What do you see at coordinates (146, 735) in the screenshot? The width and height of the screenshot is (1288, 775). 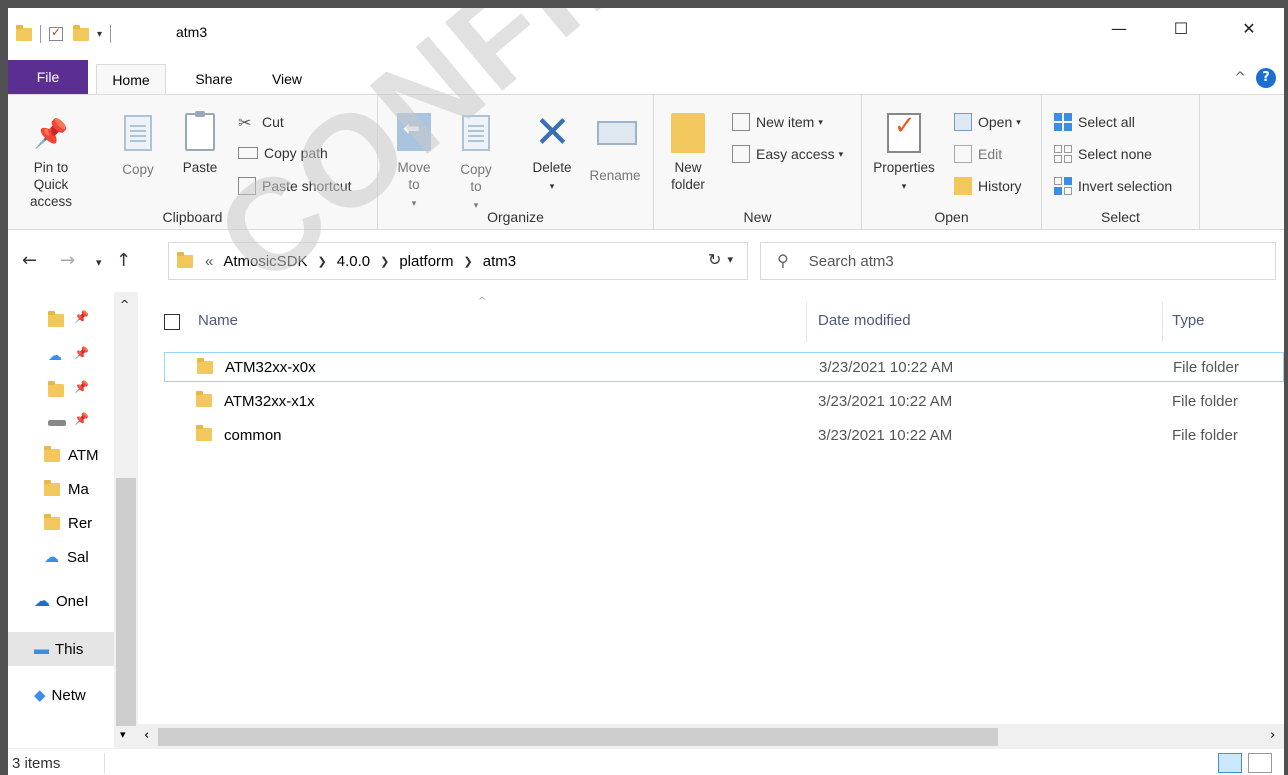 I see `scroll-left-icon: ‹` at bounding box center [146, 735].